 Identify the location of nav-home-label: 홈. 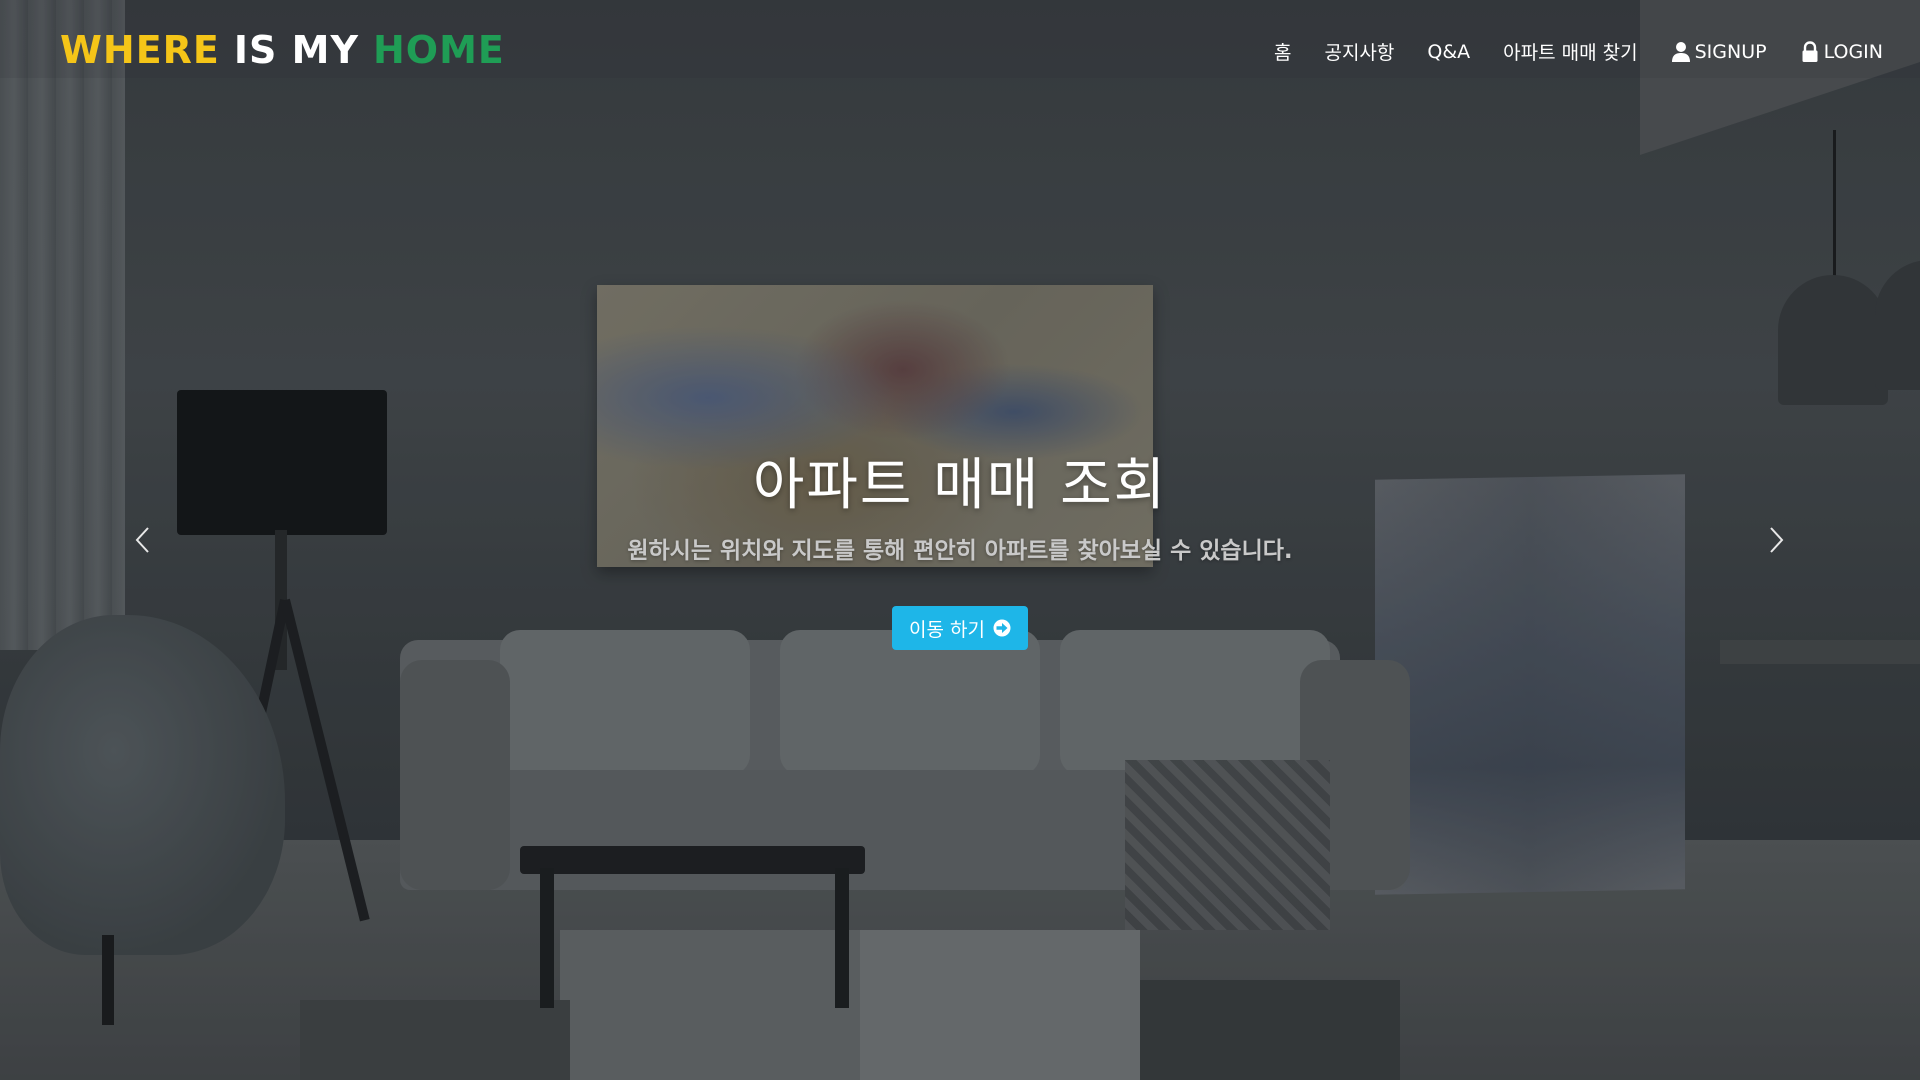
(1282, 53).